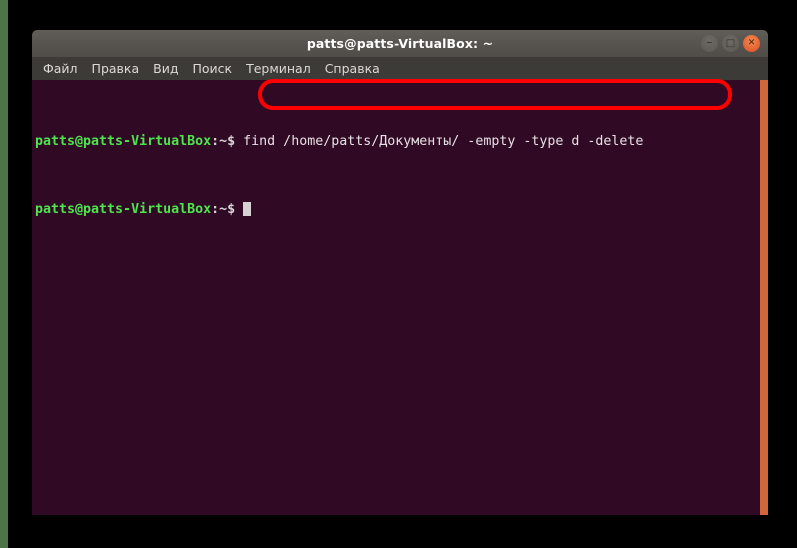 This screenshot has width=797, height=548. Describe the element at coordinates (212, 68) in the screenshot. I see `menu-item-search: Поиск` at that location.